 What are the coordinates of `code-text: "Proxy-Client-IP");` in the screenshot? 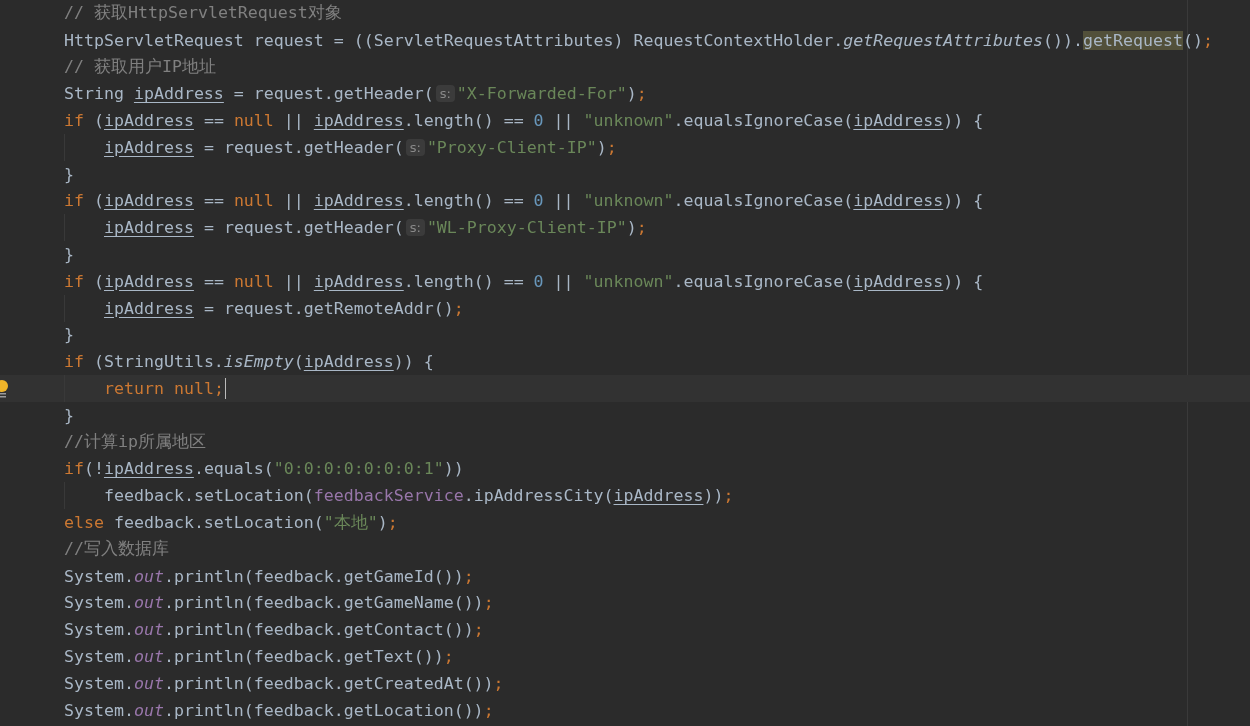 It's located at (521, 147).